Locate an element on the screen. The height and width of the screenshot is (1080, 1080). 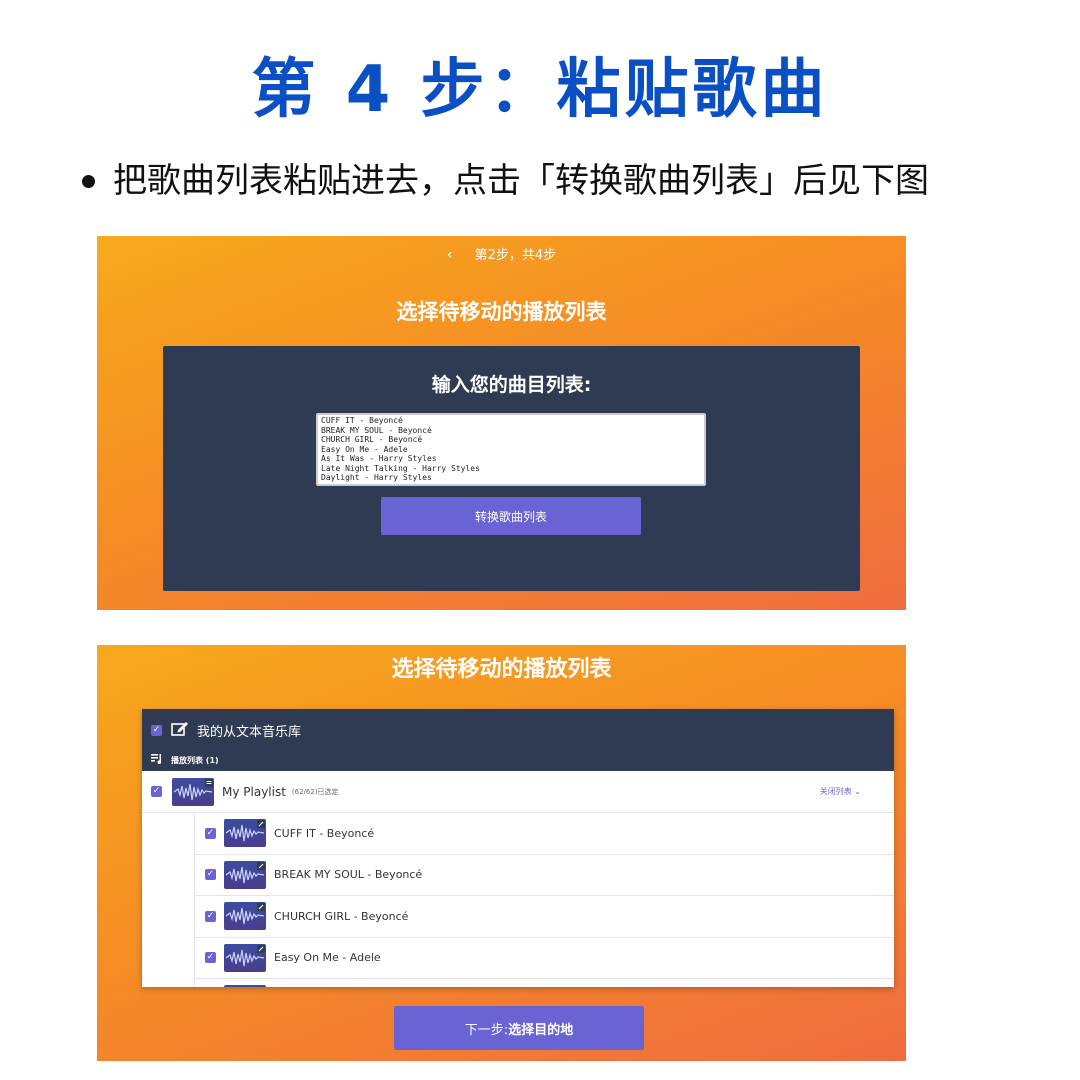
track-row: ✓ Easy On Me - Adele is located at coordinates (544, 958).